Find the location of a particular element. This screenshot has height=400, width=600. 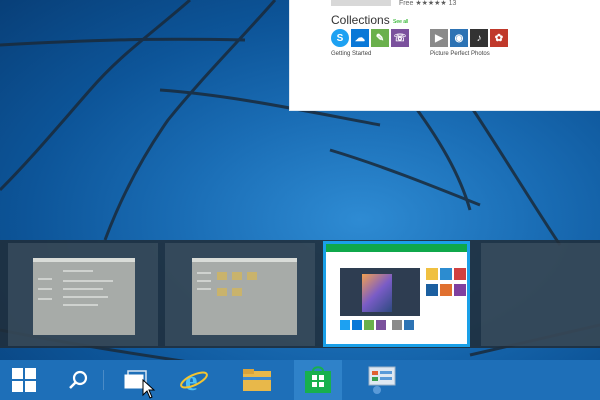

internet-explorer-button: e is located at coordinates (194, 380).